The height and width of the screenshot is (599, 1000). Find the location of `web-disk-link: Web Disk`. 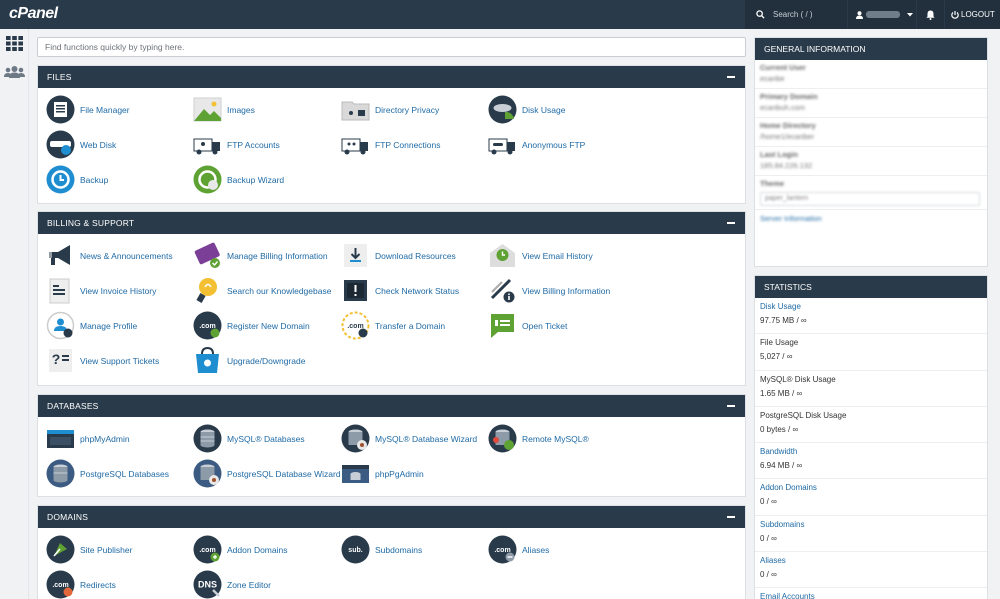

web-disk-link: Web Disk is located at coordinates (119, 144).